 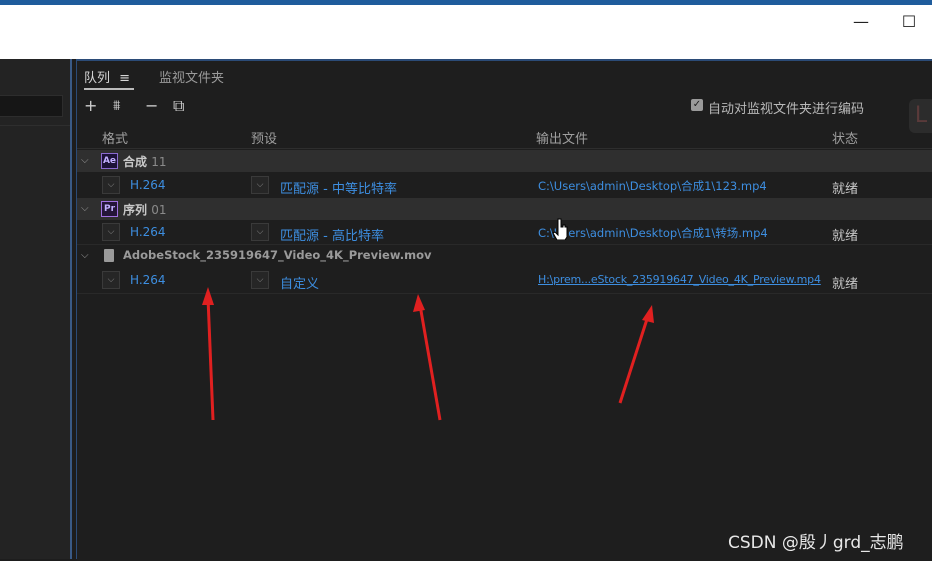 What do you see at coordinates (816, 543) in the screenshot?
I see `watermark: CSDN @殷丿grd_志鹏` at bounding box center [816, 543].